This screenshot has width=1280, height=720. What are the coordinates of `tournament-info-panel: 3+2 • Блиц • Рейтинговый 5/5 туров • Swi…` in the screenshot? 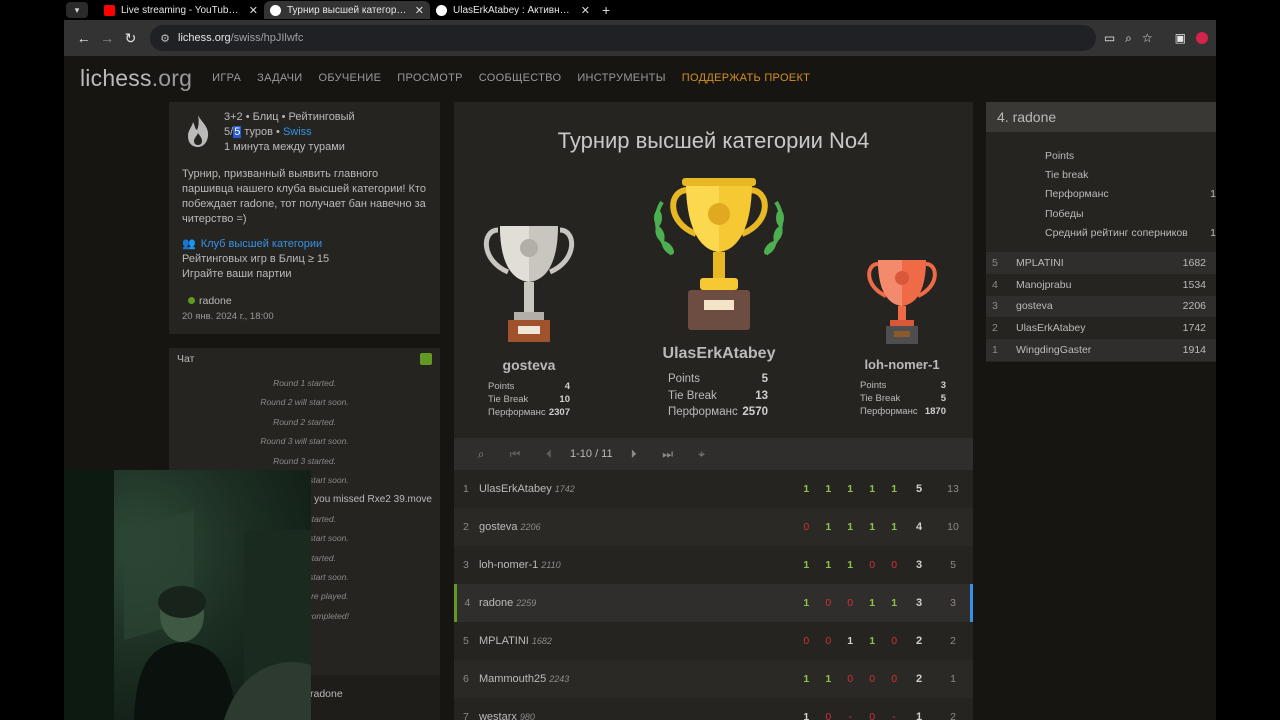 It's located at (304, 218).